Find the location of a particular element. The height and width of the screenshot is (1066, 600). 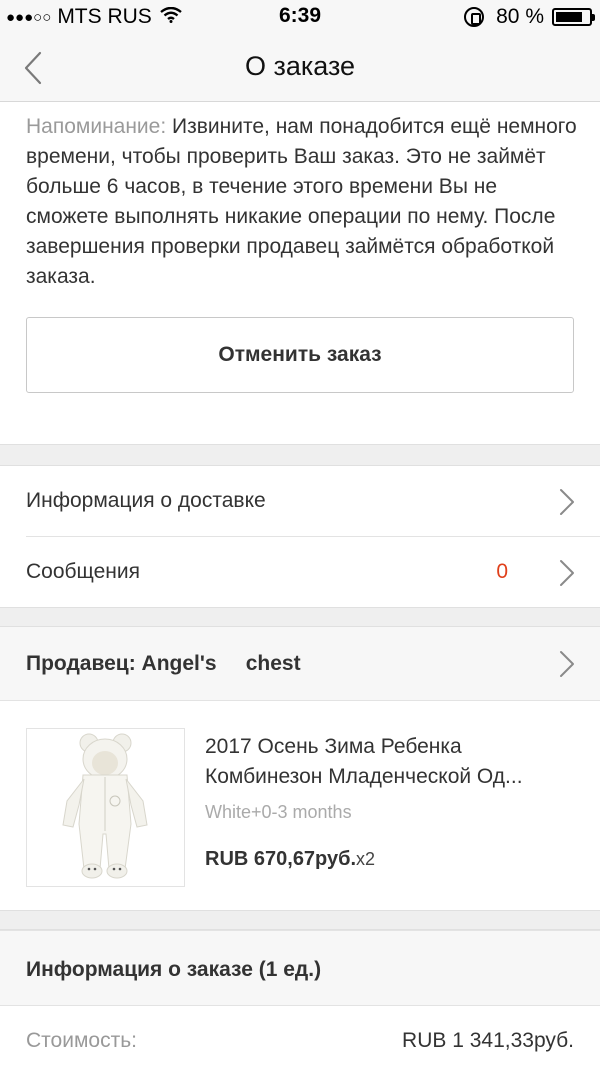

product-name-line-1: 2017 Осень Зима Ребенка is located at coordinates (333, 746).